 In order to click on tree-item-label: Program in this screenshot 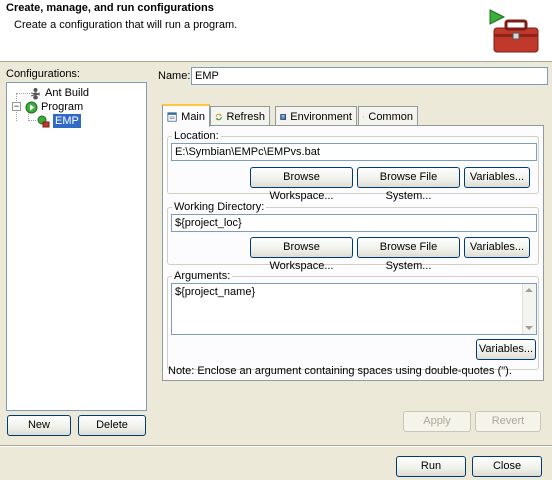, I will do `click(62, 107)`.